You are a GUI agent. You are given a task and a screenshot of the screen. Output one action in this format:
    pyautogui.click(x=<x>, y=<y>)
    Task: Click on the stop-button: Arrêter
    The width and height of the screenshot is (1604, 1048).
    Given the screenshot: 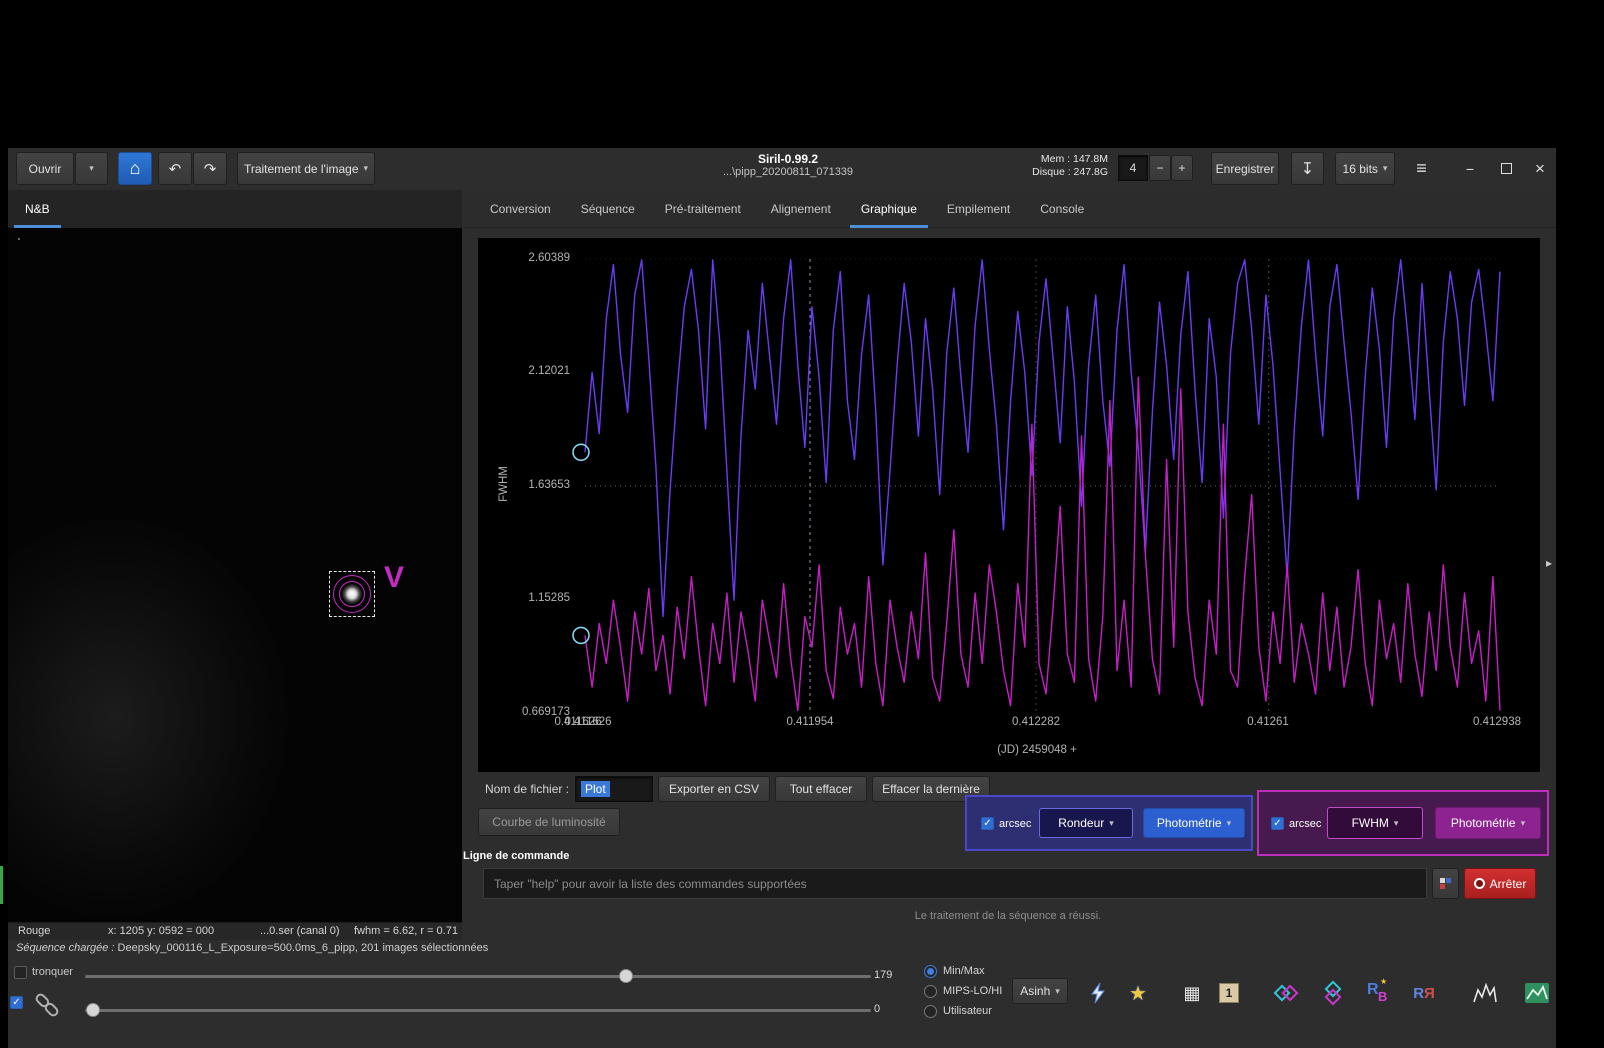 What is the action you would take?
    pyautogui.click(x=1500, y=883)
    